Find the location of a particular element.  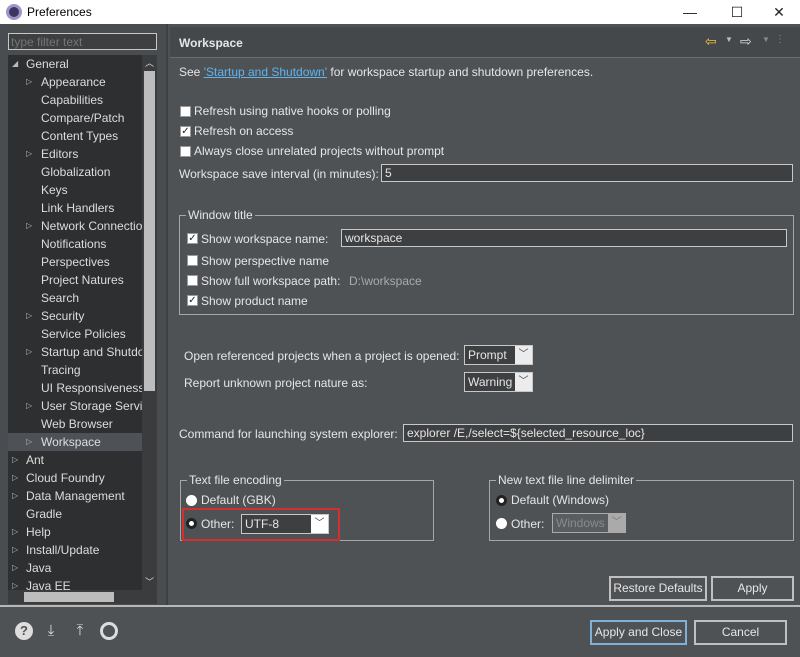

import-icon: ⤓ is located at coordinates (51, 631).